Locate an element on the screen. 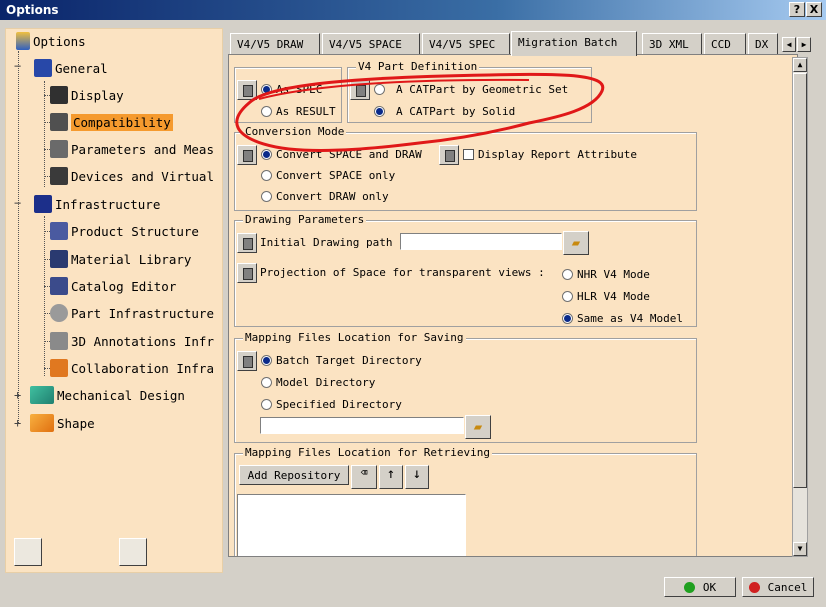 The image size is (826, 607). display-icon is located at coordinates (59, 95).